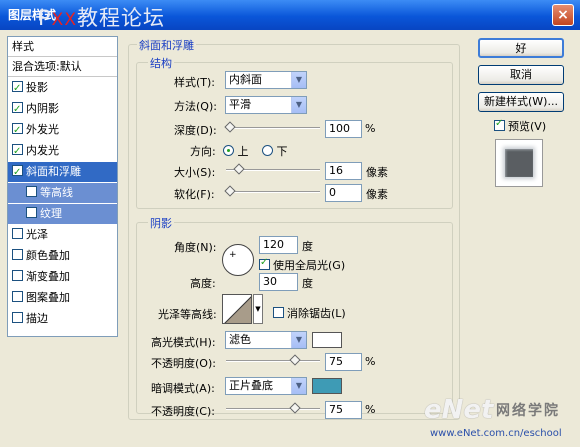 The width and height of the screenshot is (580, 447). I want to click on highlight-opacity-unit: %, so click(370, 361).